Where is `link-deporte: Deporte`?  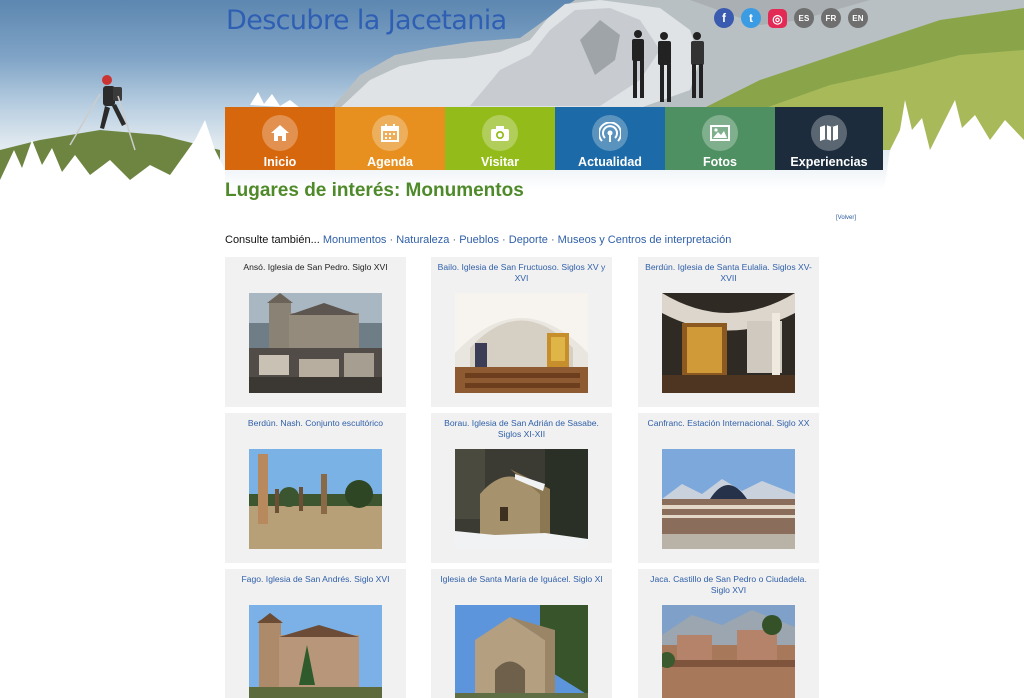
link-deporte: Deporte is located at coordinates (528, 240).